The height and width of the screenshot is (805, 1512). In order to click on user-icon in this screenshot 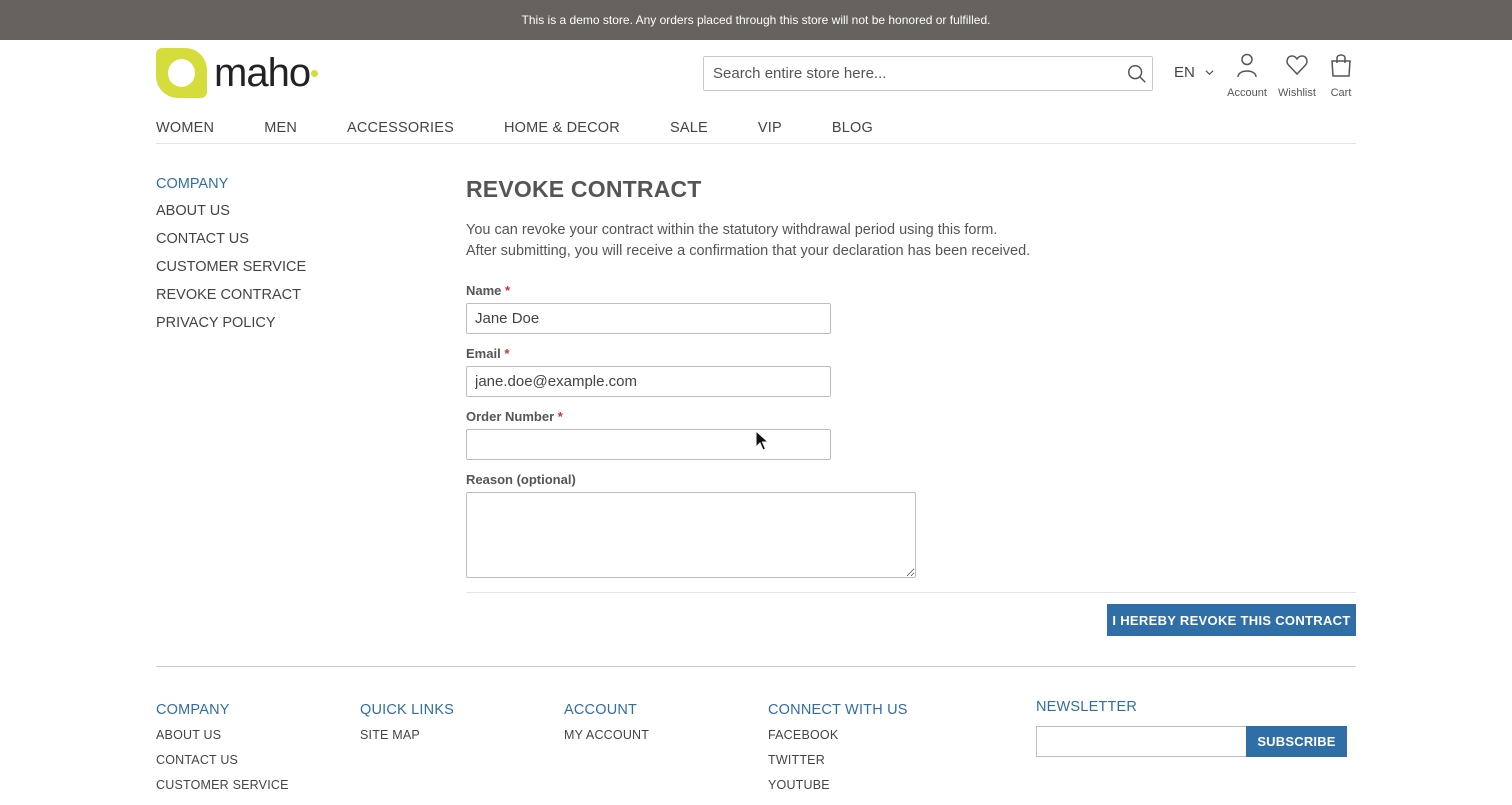, I will do `click(1247, 65)`.